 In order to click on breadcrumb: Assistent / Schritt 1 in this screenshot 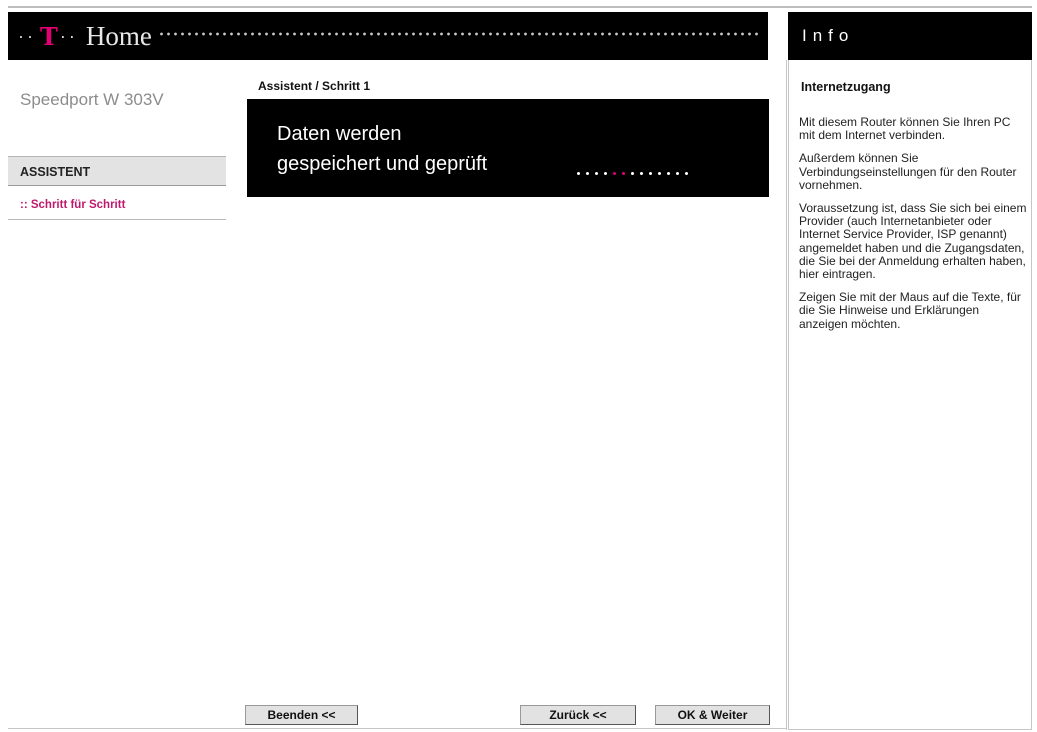, I will do `click(314, 86)`.